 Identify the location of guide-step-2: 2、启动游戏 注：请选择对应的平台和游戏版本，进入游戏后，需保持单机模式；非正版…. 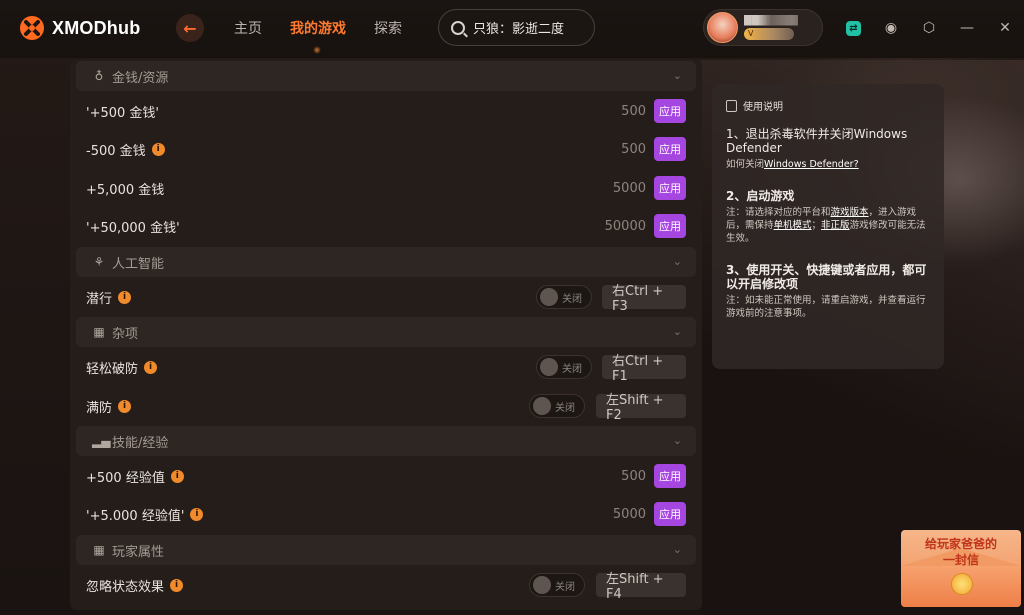
(828, 217).